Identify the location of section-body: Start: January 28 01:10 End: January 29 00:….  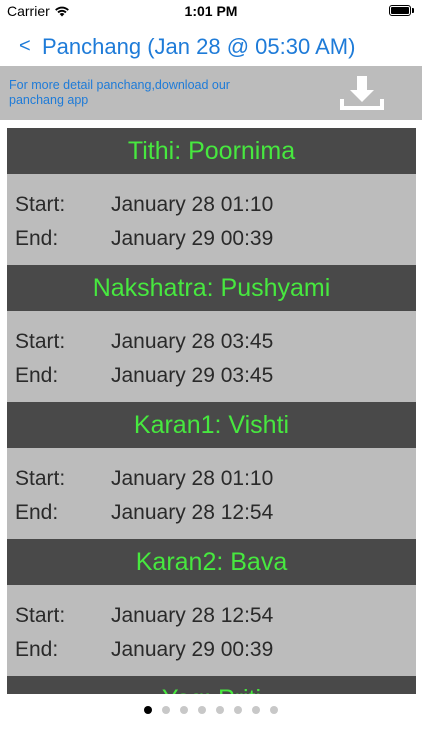
(211, 219).